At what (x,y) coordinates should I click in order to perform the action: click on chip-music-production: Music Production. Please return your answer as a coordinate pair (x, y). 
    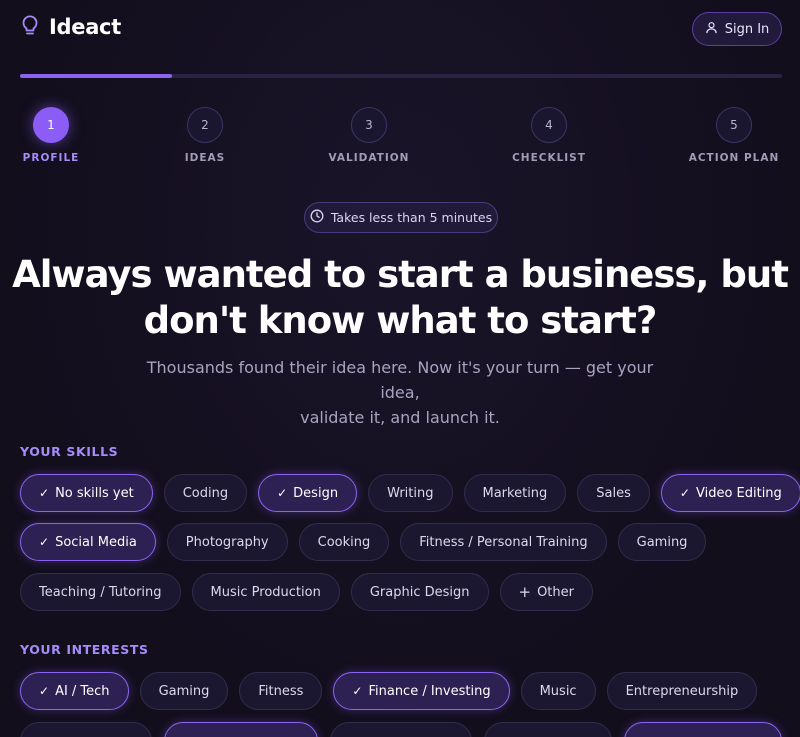
    Looking at the image, I should click on (265, 592).